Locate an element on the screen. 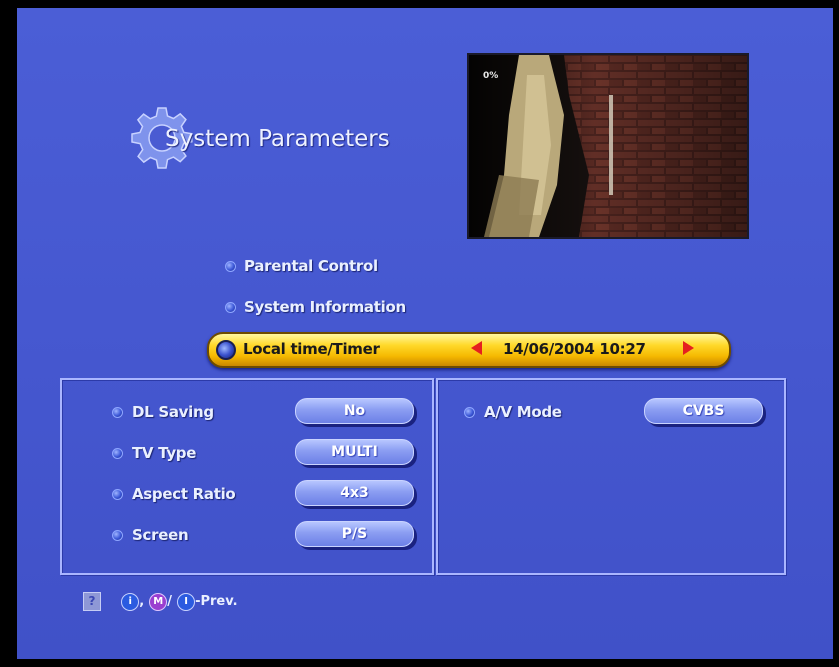 Image resolution: width=839 pixels, height=667 pixels. setting-label-text: DL Saving is located at coordinates (173, 412).